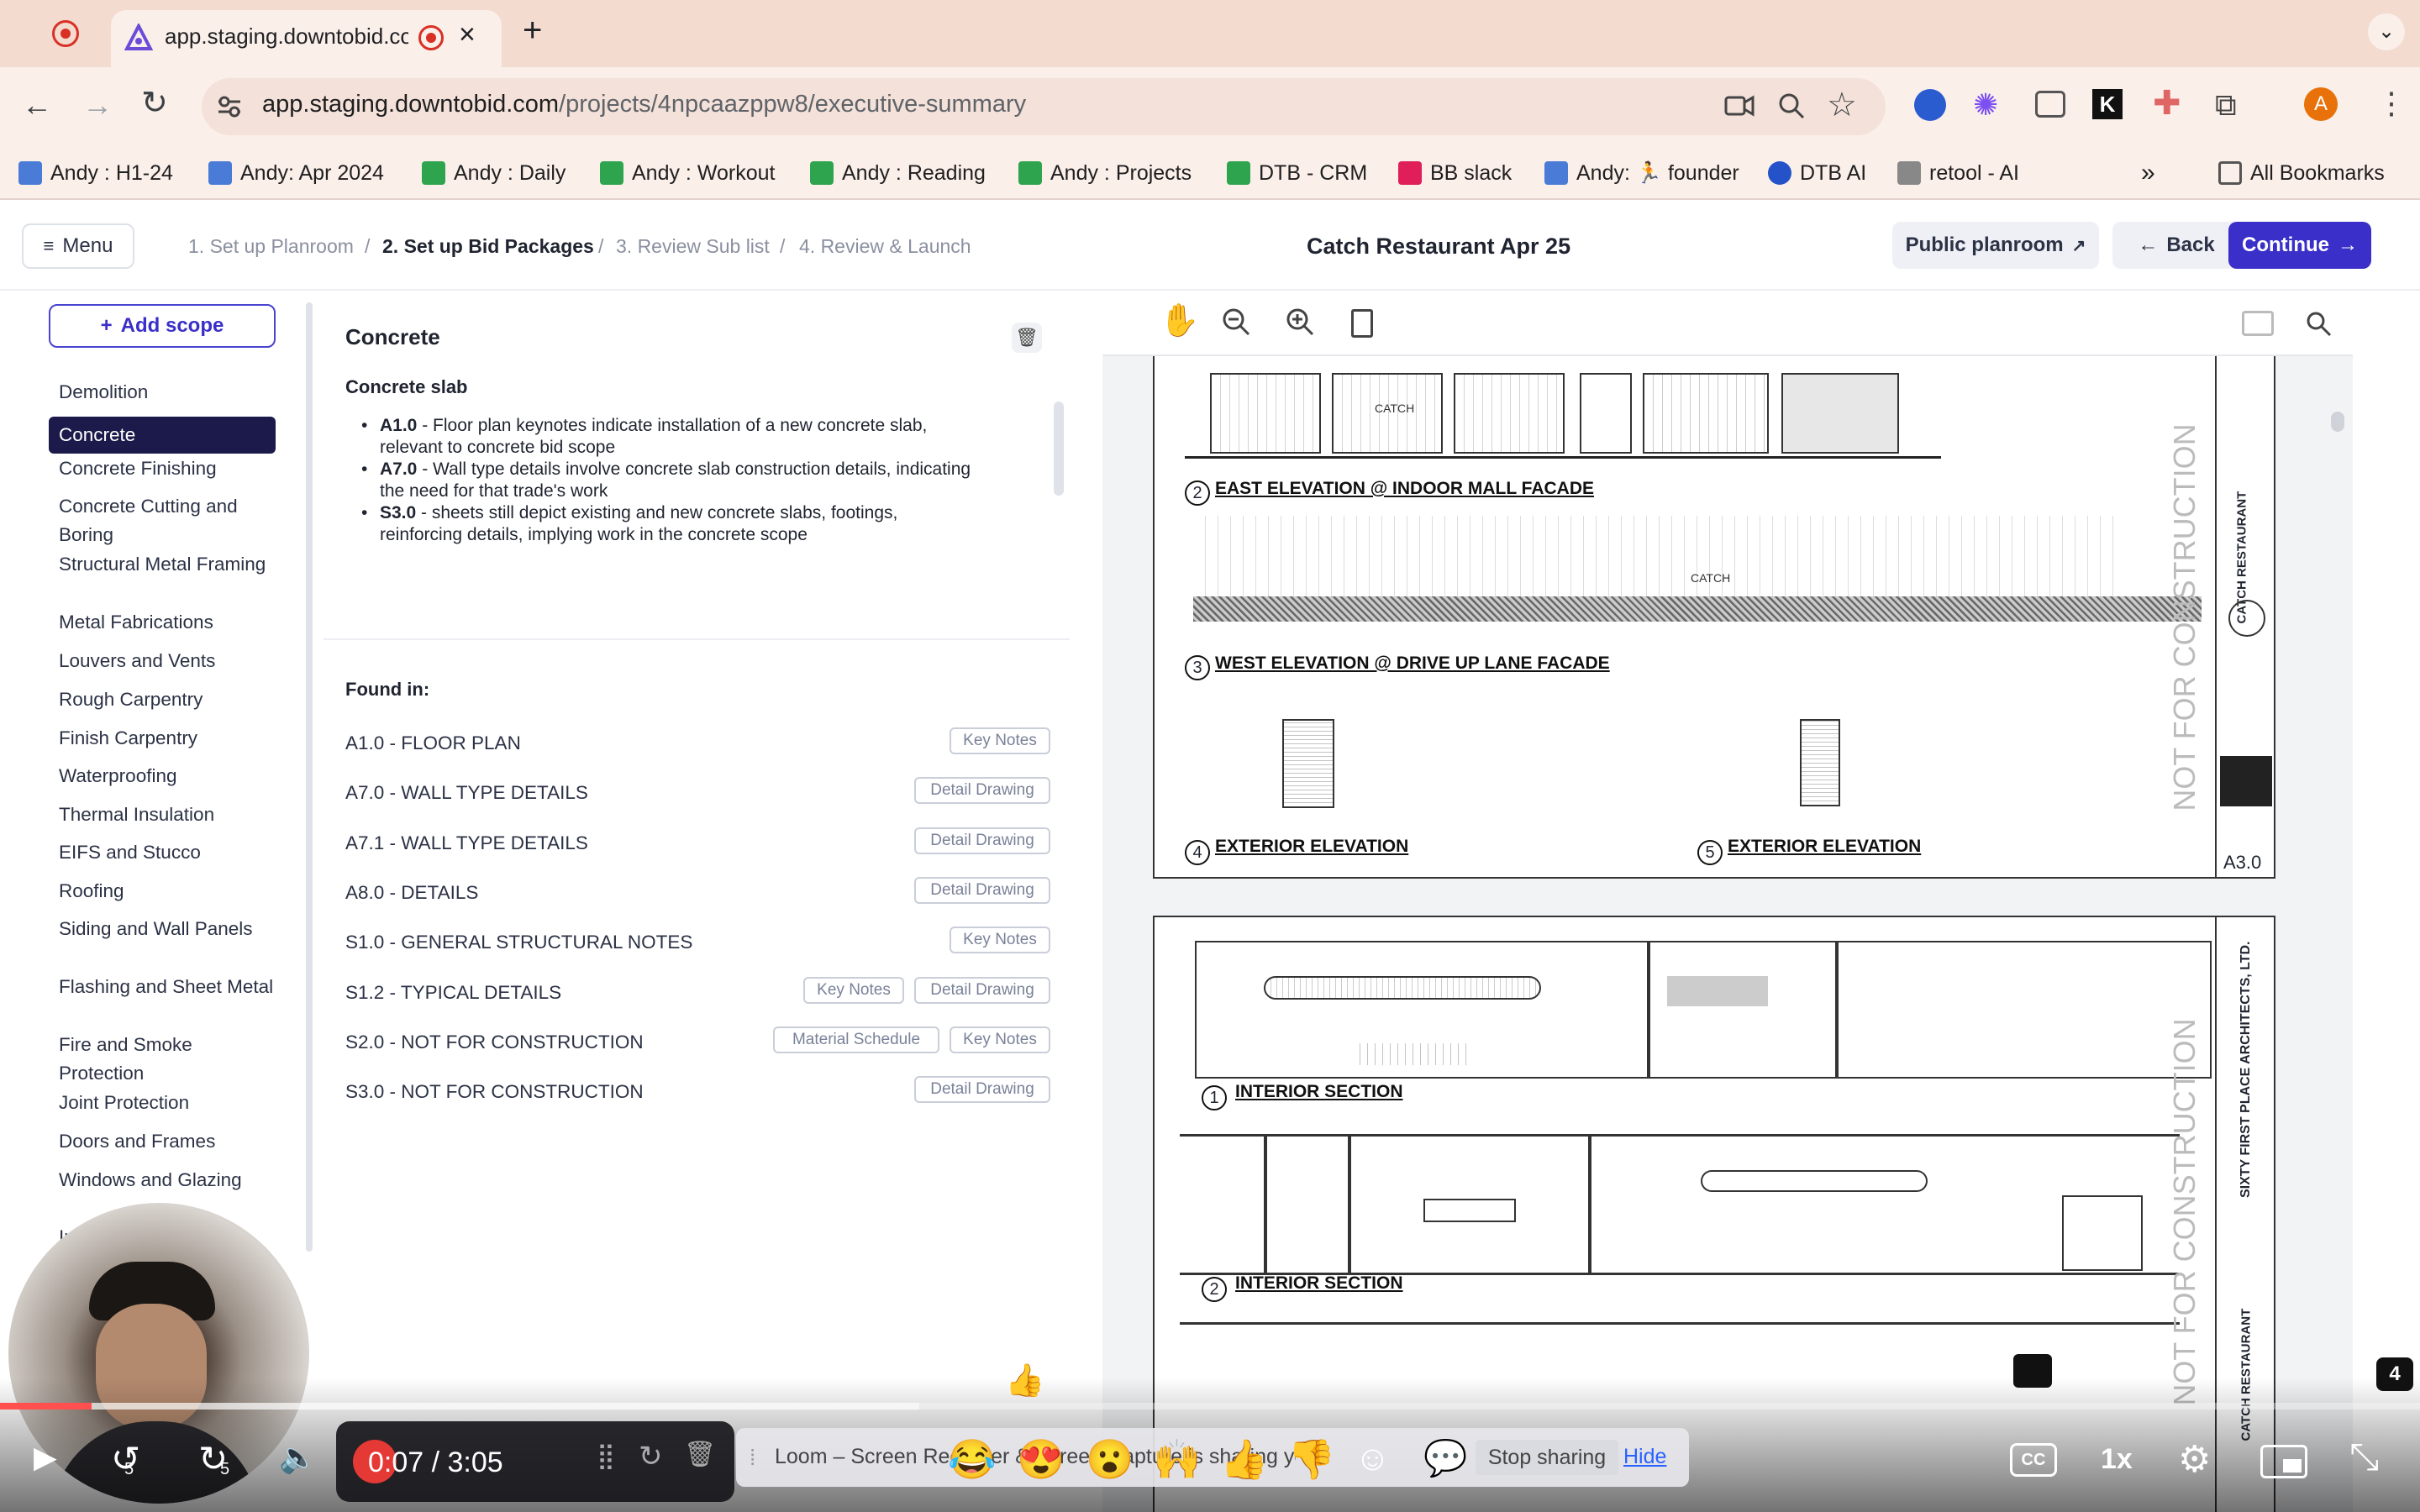 The width and height of the screenshot is (2420, 1512). What do you see at coordinates (495, 1042) in the screenshot?
I see `found-in-sheet: S2.0 - NOT FOR CONSTRUCTION` at bounding box center [495, 1042].